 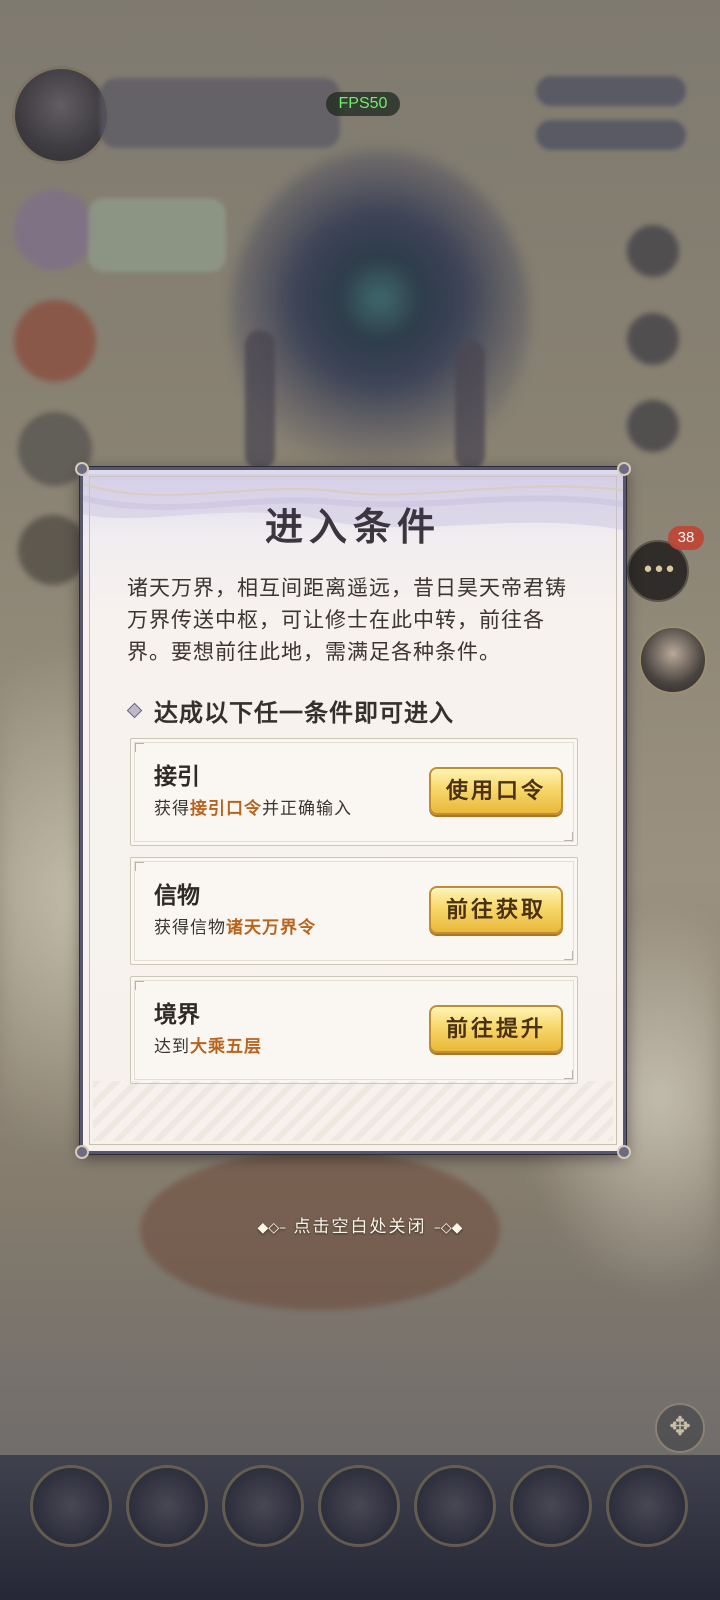 I want to click on background-portal-swirl, so click(x=380, y=315).